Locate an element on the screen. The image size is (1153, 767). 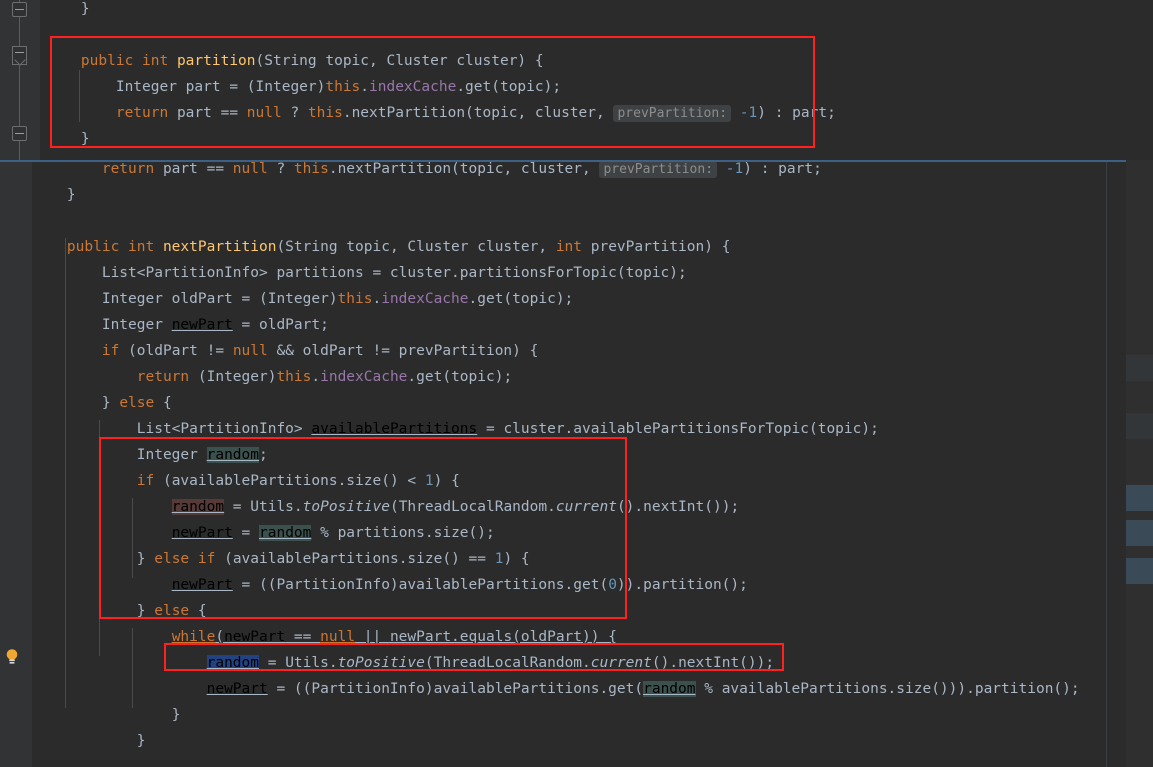
code-token: .nextPartition(topic, cluster, is located at coordinates (478, 113).